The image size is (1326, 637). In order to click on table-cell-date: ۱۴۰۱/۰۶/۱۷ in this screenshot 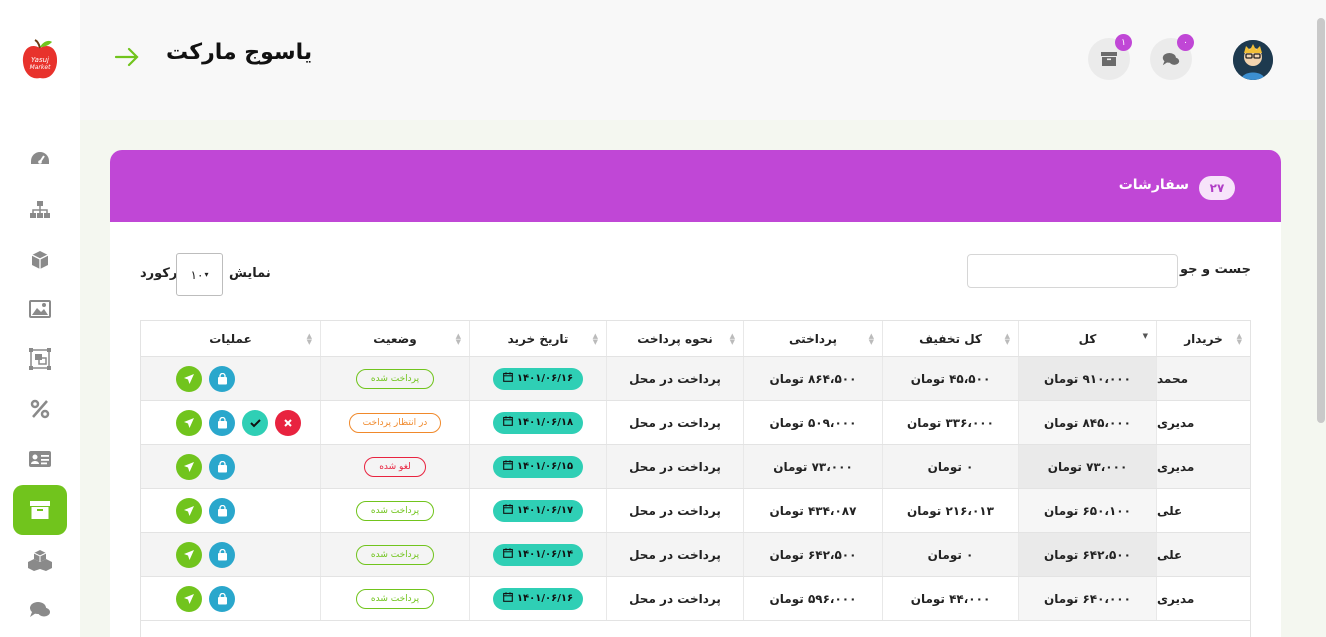, I will do `click(537, 510)`.